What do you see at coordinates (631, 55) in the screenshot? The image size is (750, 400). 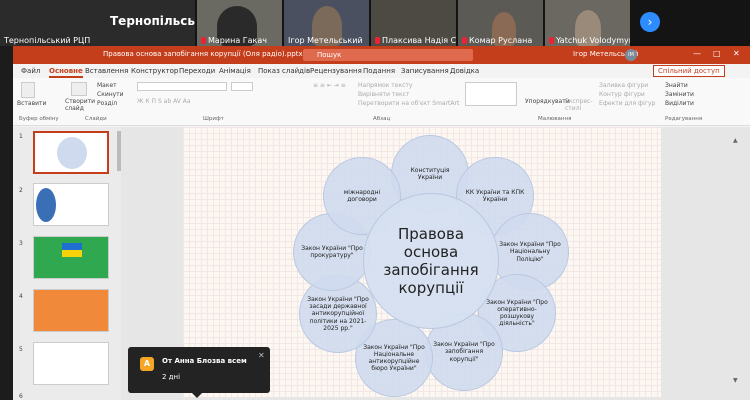 I see `user-avatar: ІМ` at bounding box center [631, 55].